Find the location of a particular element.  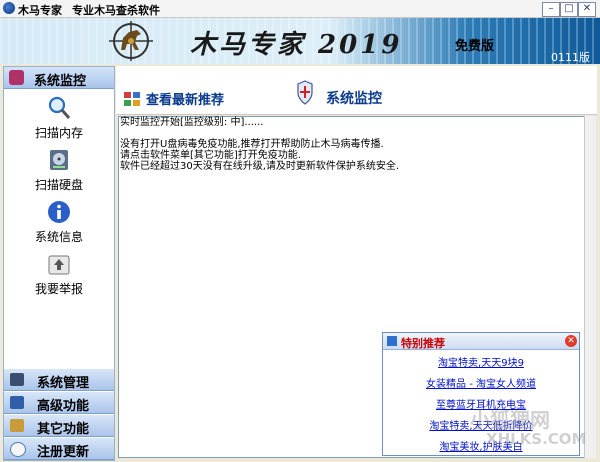

popup-link: 女装精品 - 淘宝女人频道 is located at coordinates (481, 382).